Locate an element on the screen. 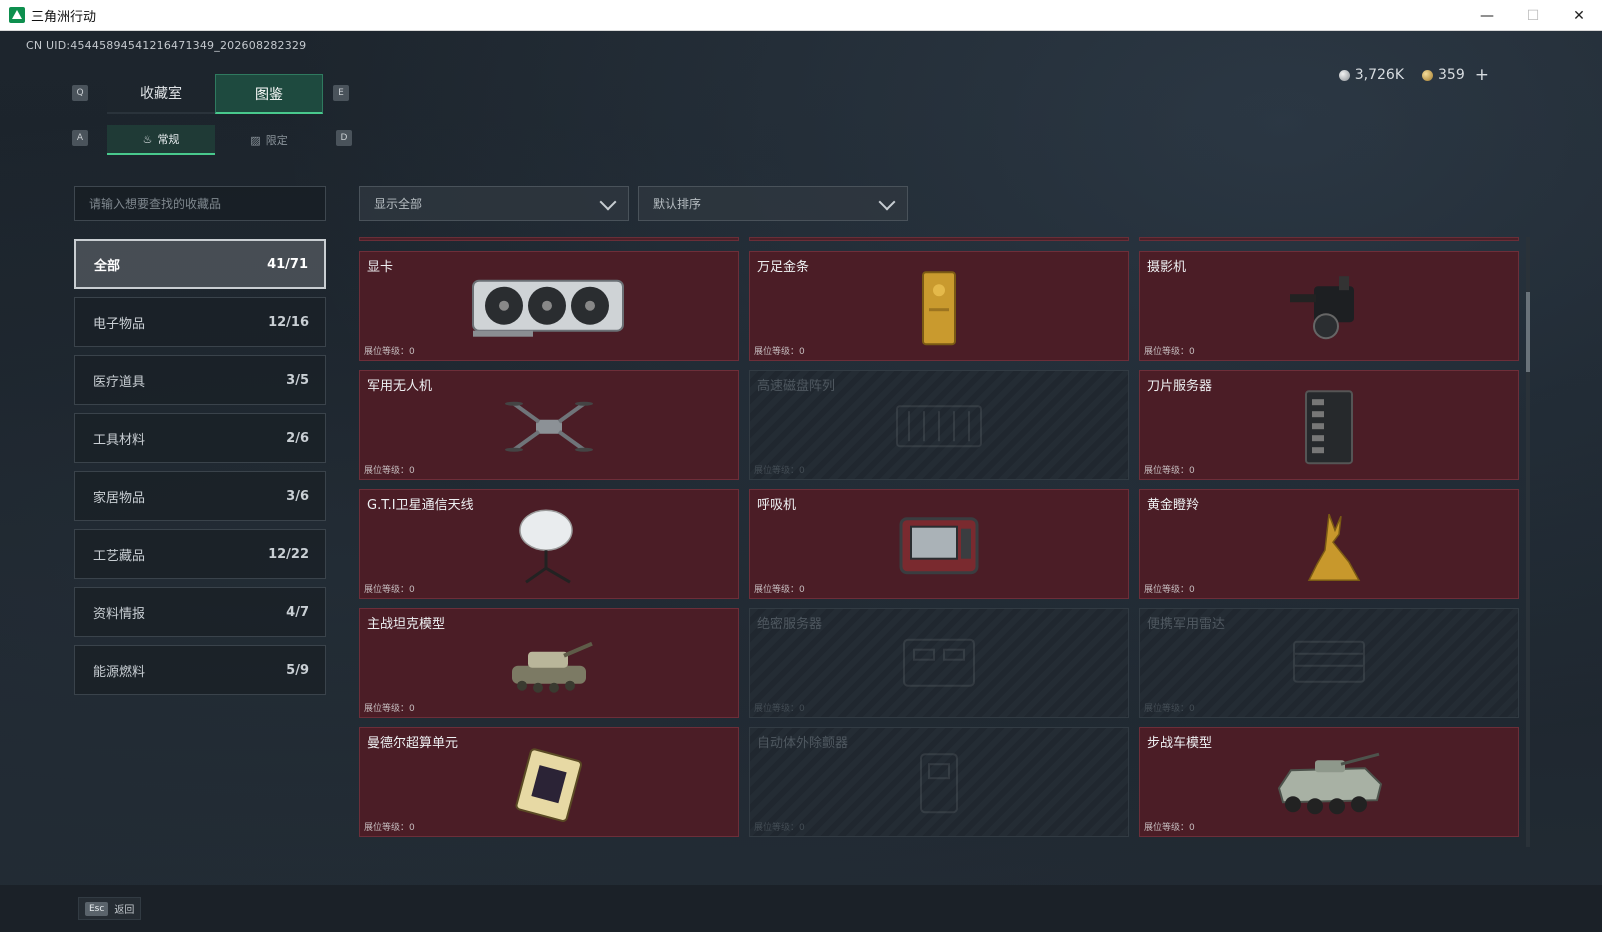 The height and width of the screenshot is (932, 1602). collection-card: 步战车模型 展位等级：0 is located at coordinates (1329, 782).